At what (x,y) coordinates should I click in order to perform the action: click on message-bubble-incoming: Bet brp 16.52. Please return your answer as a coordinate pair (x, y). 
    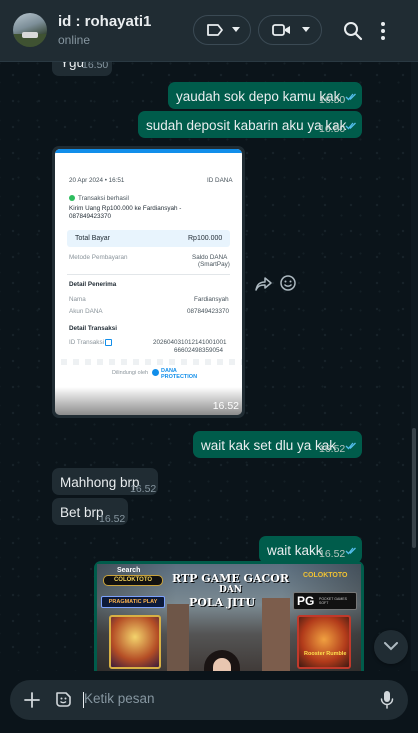
    Looking at the image, I should click on (90, 511).